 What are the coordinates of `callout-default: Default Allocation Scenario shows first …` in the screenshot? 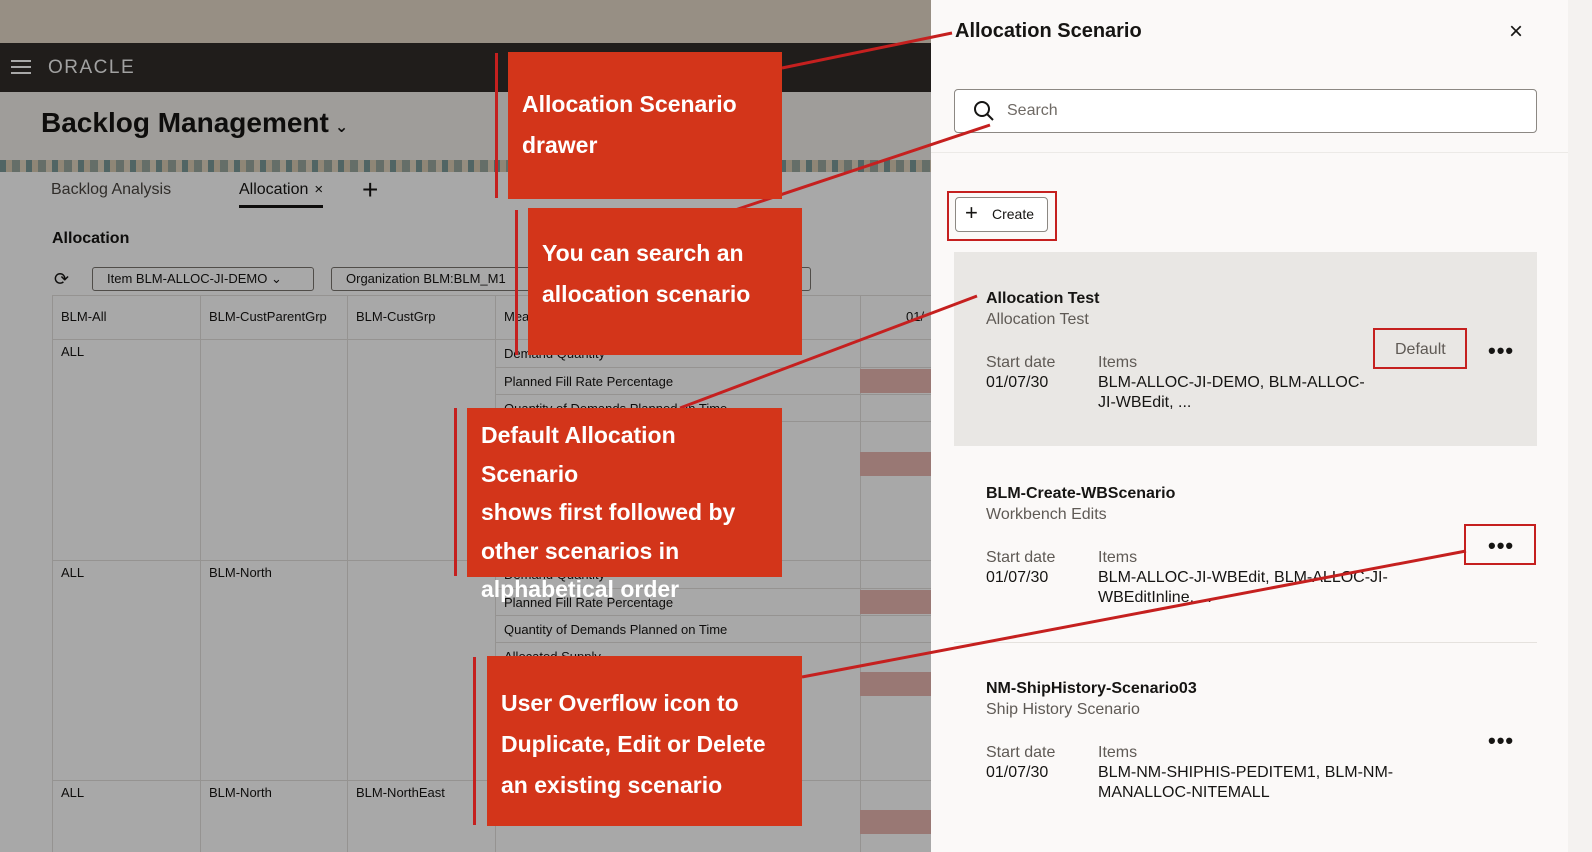 It's located at (624, 505).